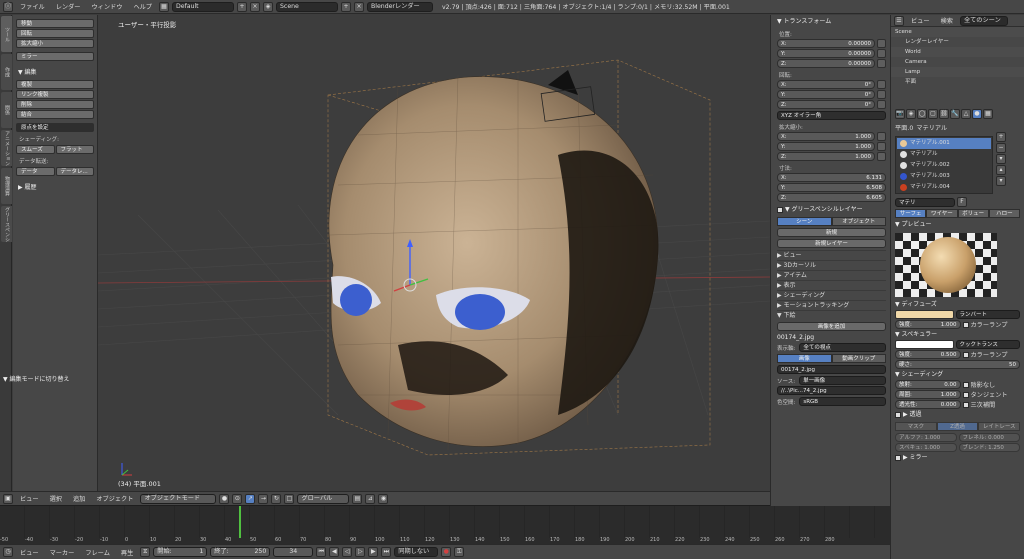  Describe the element at coordinates (56, 71) in the screenshot. I see `edit-section-header: ▼ 編集` at that location.